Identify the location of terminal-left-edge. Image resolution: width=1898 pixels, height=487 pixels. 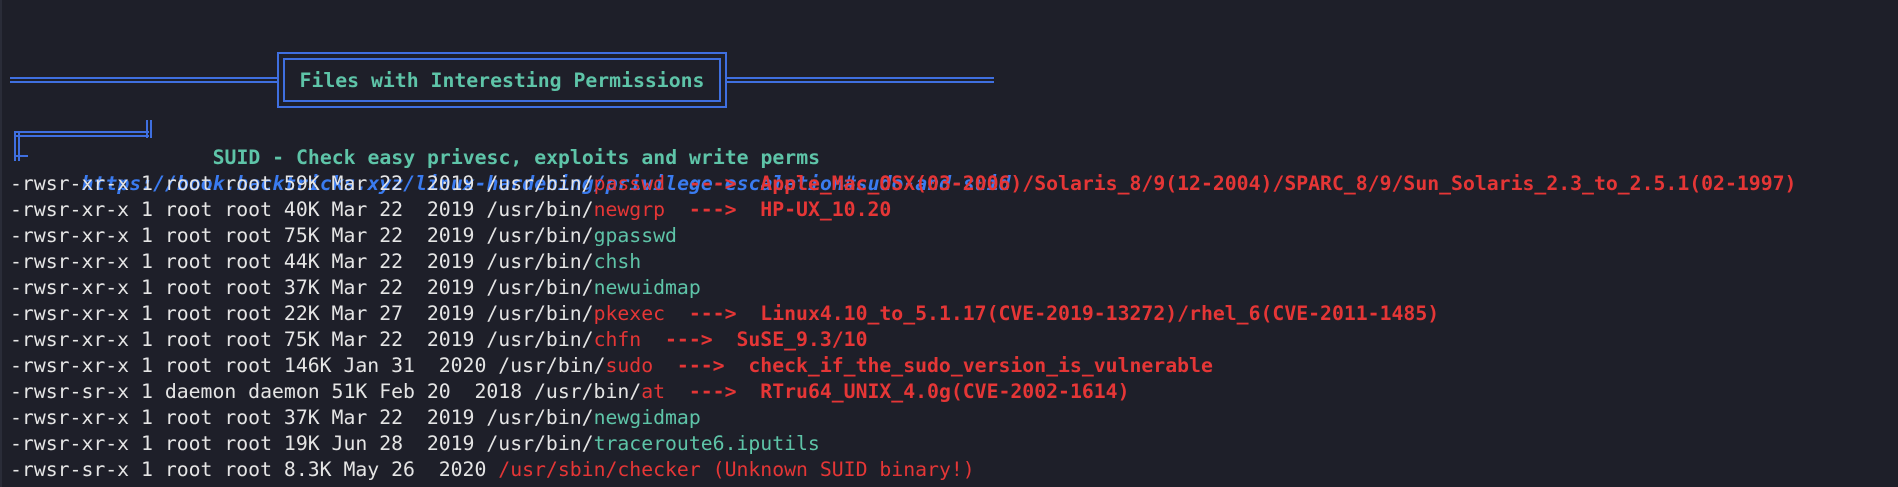
(1, 243).